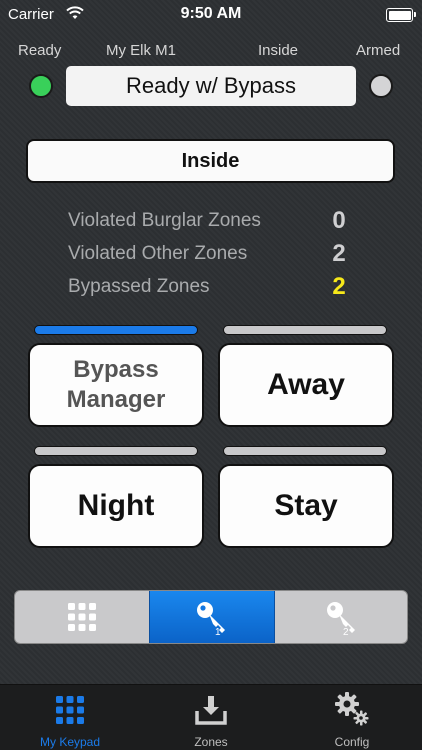  What do you see at coordinates (41, 86) in the screenshot?
I see `ready-indicator-light` at bounding box center [41, 86].